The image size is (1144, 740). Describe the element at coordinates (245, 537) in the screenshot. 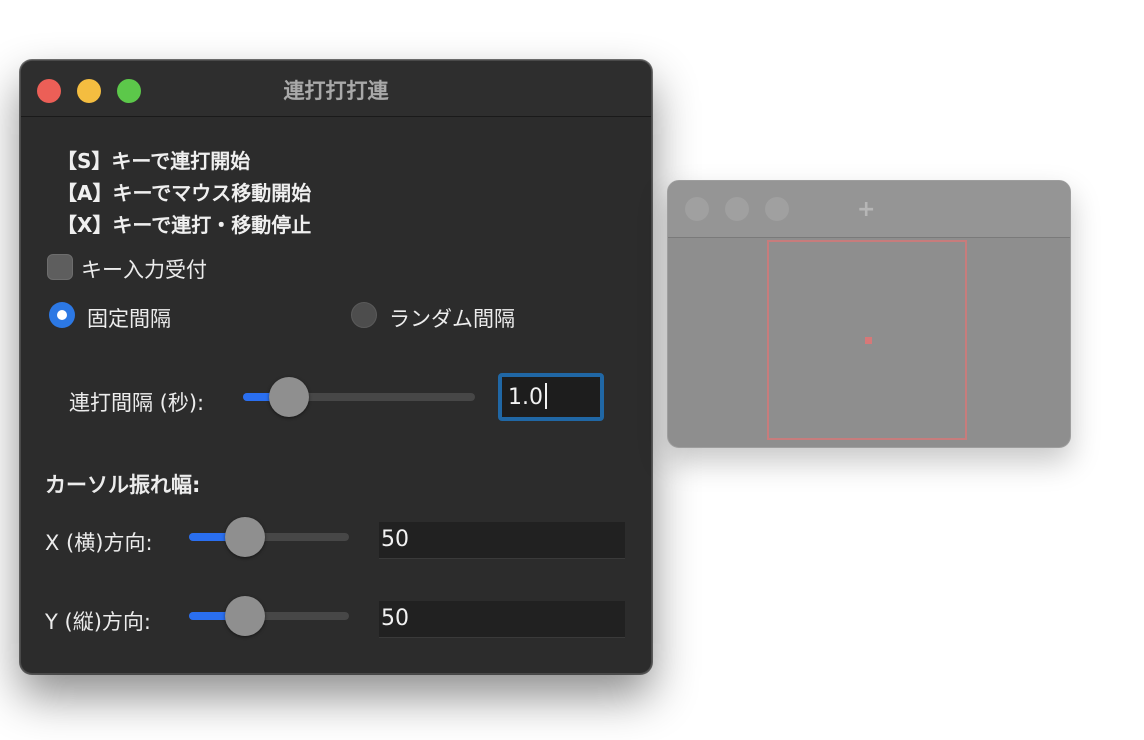

I see `x-slider-thumb` at that location.